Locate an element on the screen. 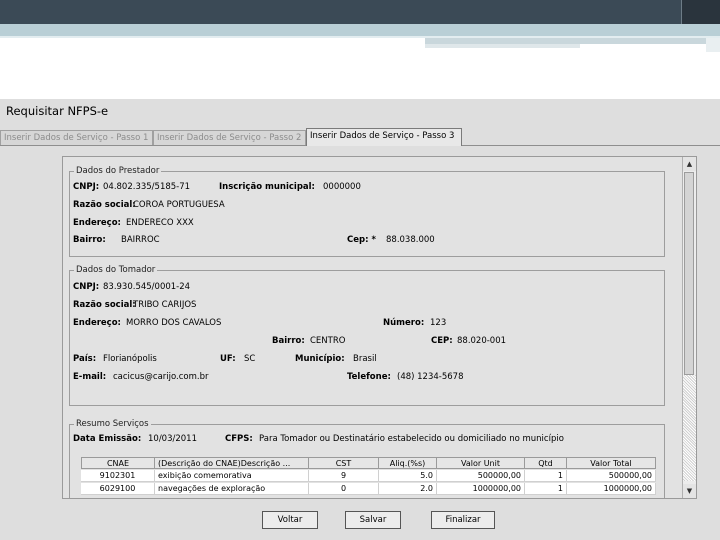 Image resolution: width=720 pixels, height=540 pixels. tomador-email-label: E-mail: is located at coordinates (90, 377).